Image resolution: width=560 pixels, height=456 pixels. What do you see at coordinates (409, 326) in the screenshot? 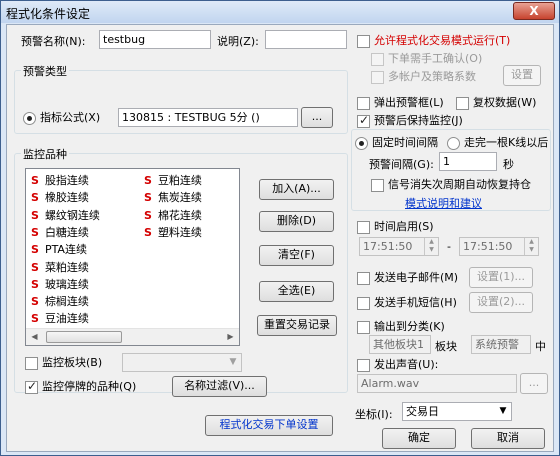
I see `export-category-label: 输出到分类(K)` at bounding box center [409, 326].